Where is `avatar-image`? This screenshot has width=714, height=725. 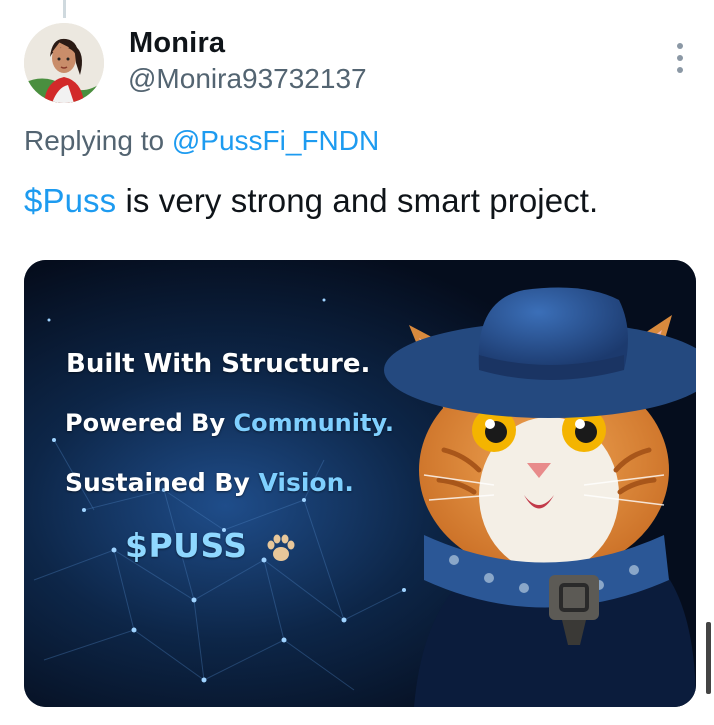
avatar-image is located at coordinates (64, 63).